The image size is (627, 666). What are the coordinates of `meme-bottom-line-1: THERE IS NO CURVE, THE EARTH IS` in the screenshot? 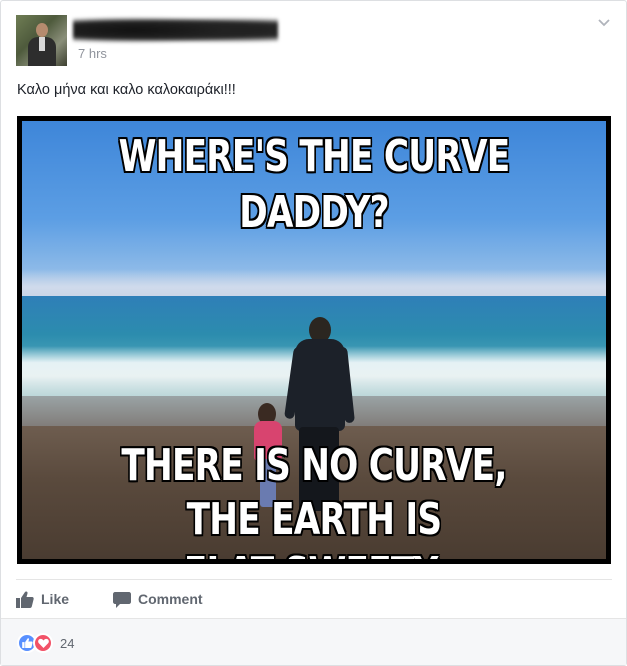 It's located at (314, 492).